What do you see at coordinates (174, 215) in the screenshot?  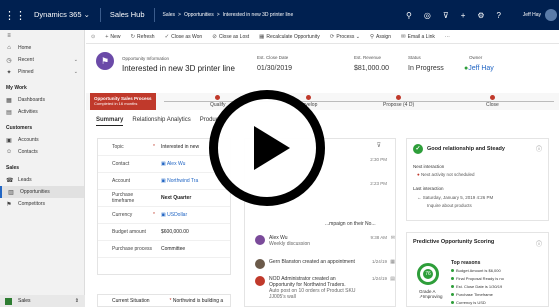 I see `field-value: ▣ USDollar` at bounding box center [174, 215].